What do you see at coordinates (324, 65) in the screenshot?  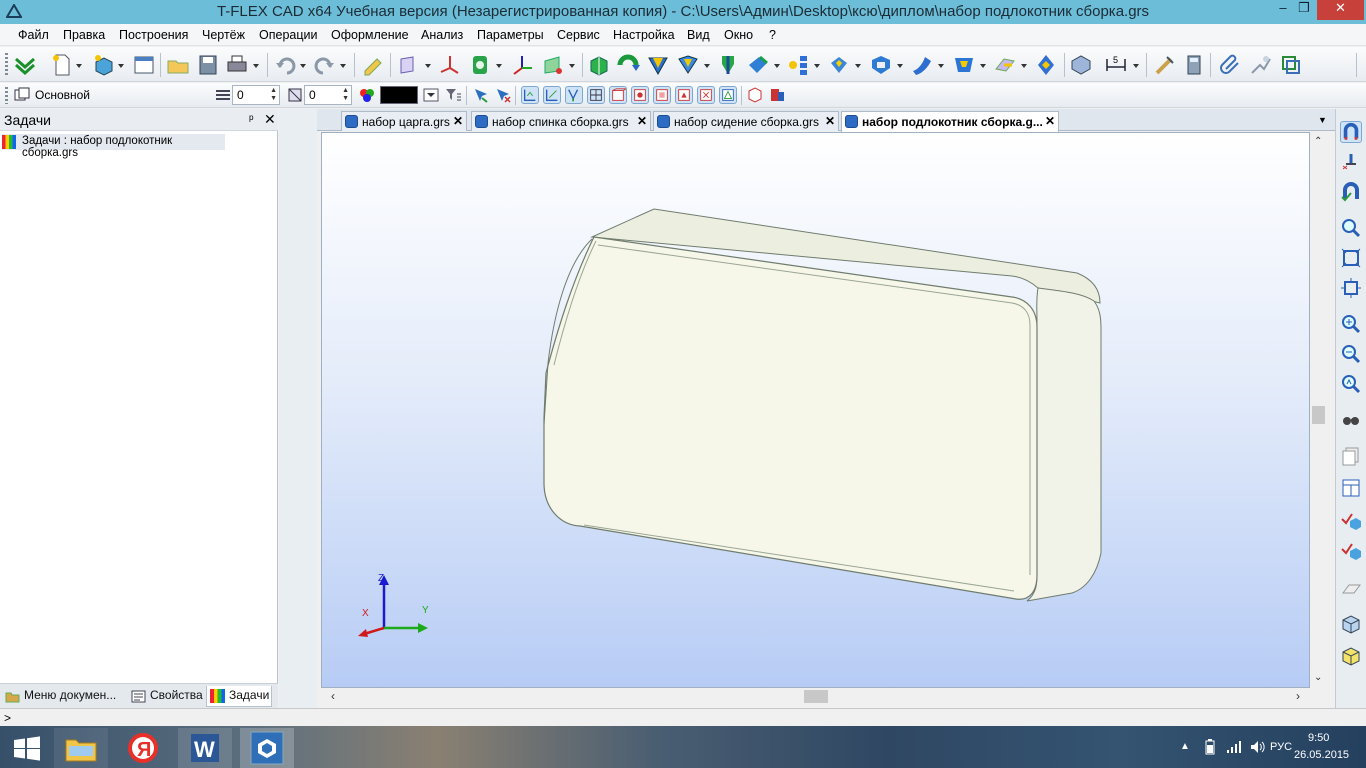 I see `redo-icon` at bounding box center [324, 65].